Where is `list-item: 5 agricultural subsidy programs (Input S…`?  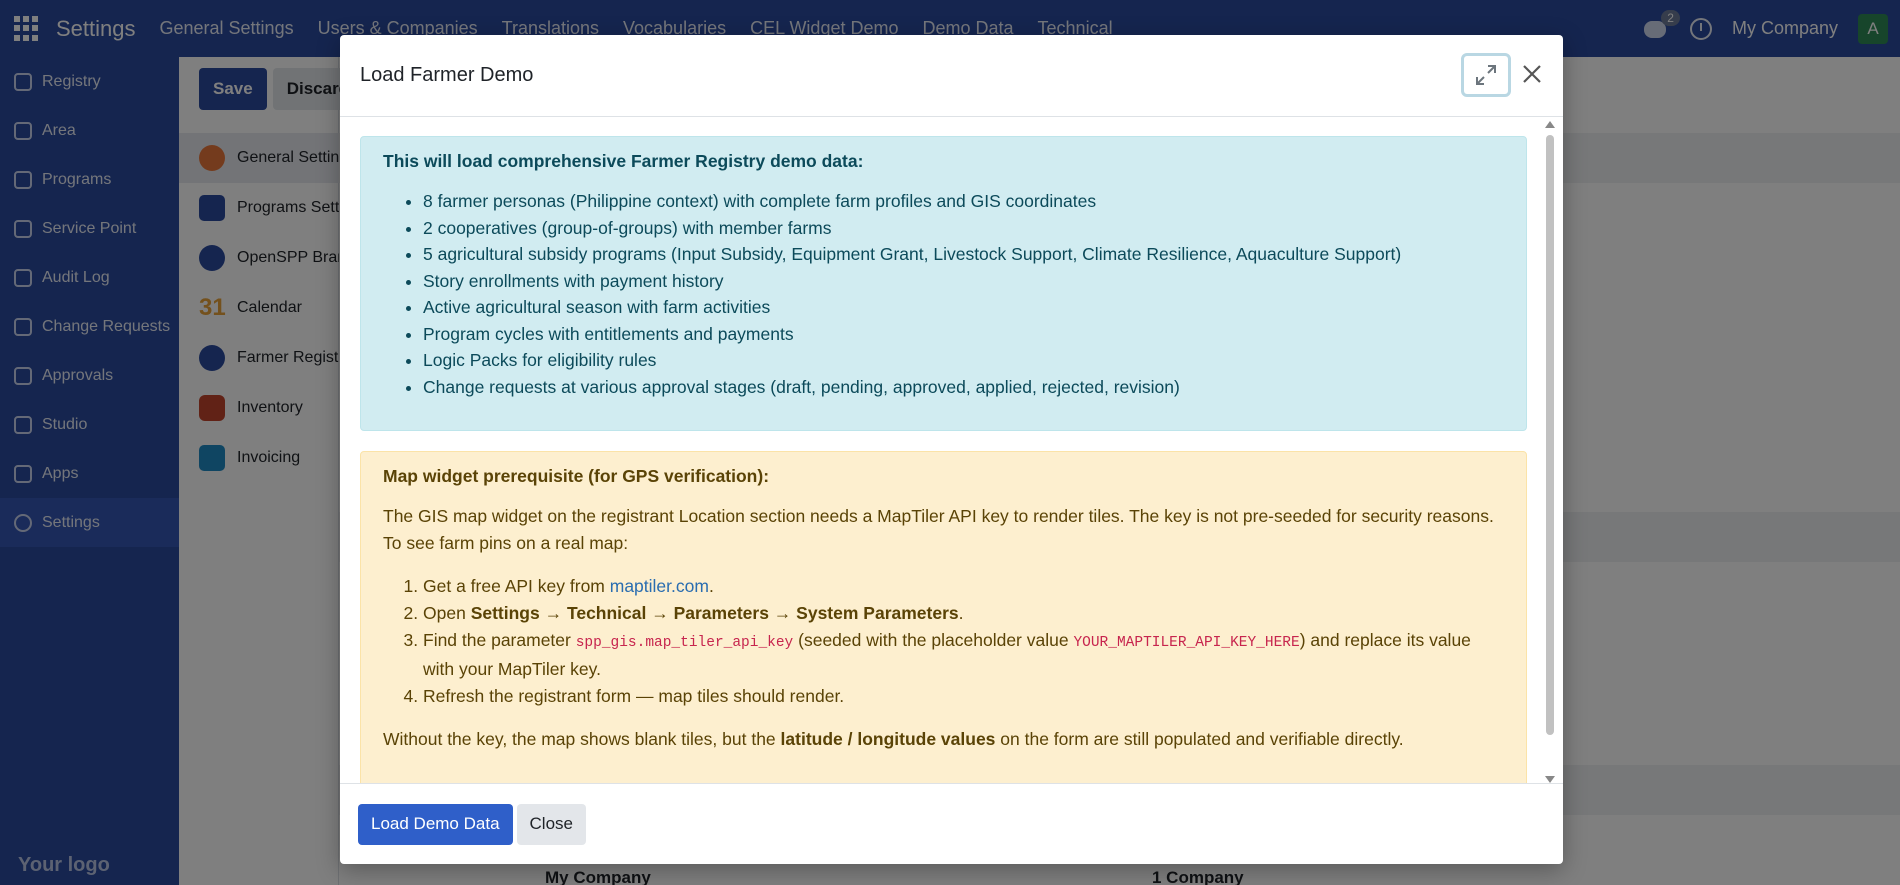
list-item: 5 agricultural subsidy programs (Input S… is located at coordinates (963, 254).